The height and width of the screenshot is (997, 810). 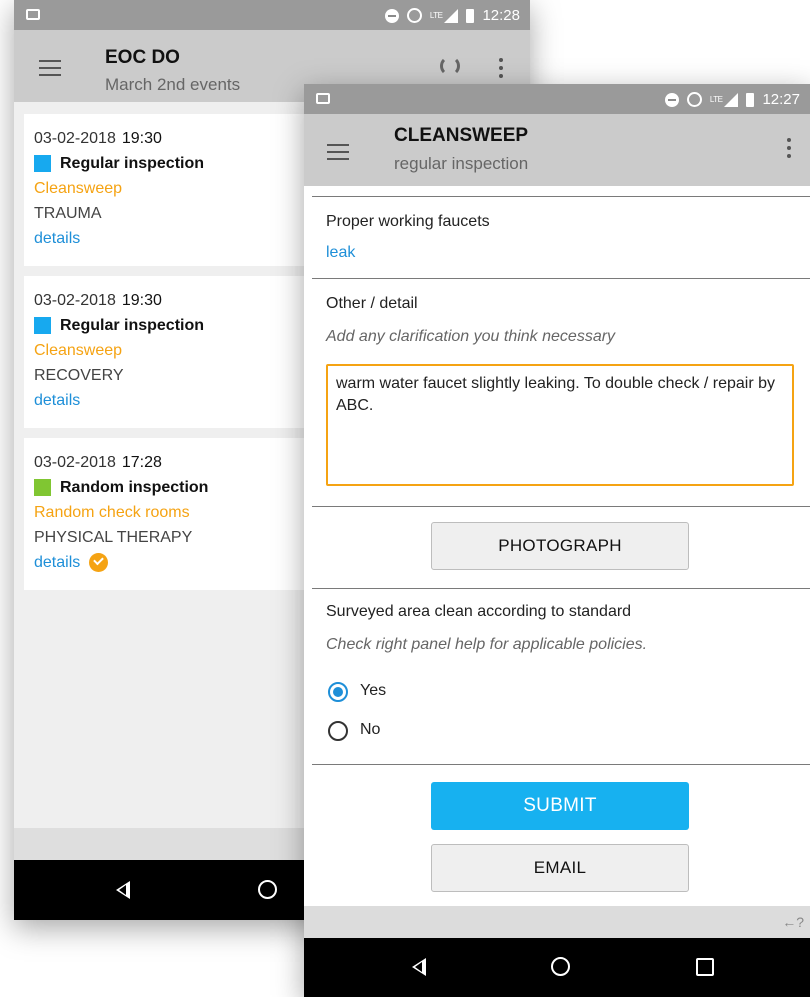 I want to click on sync-icon, so click(x=450, y=66).